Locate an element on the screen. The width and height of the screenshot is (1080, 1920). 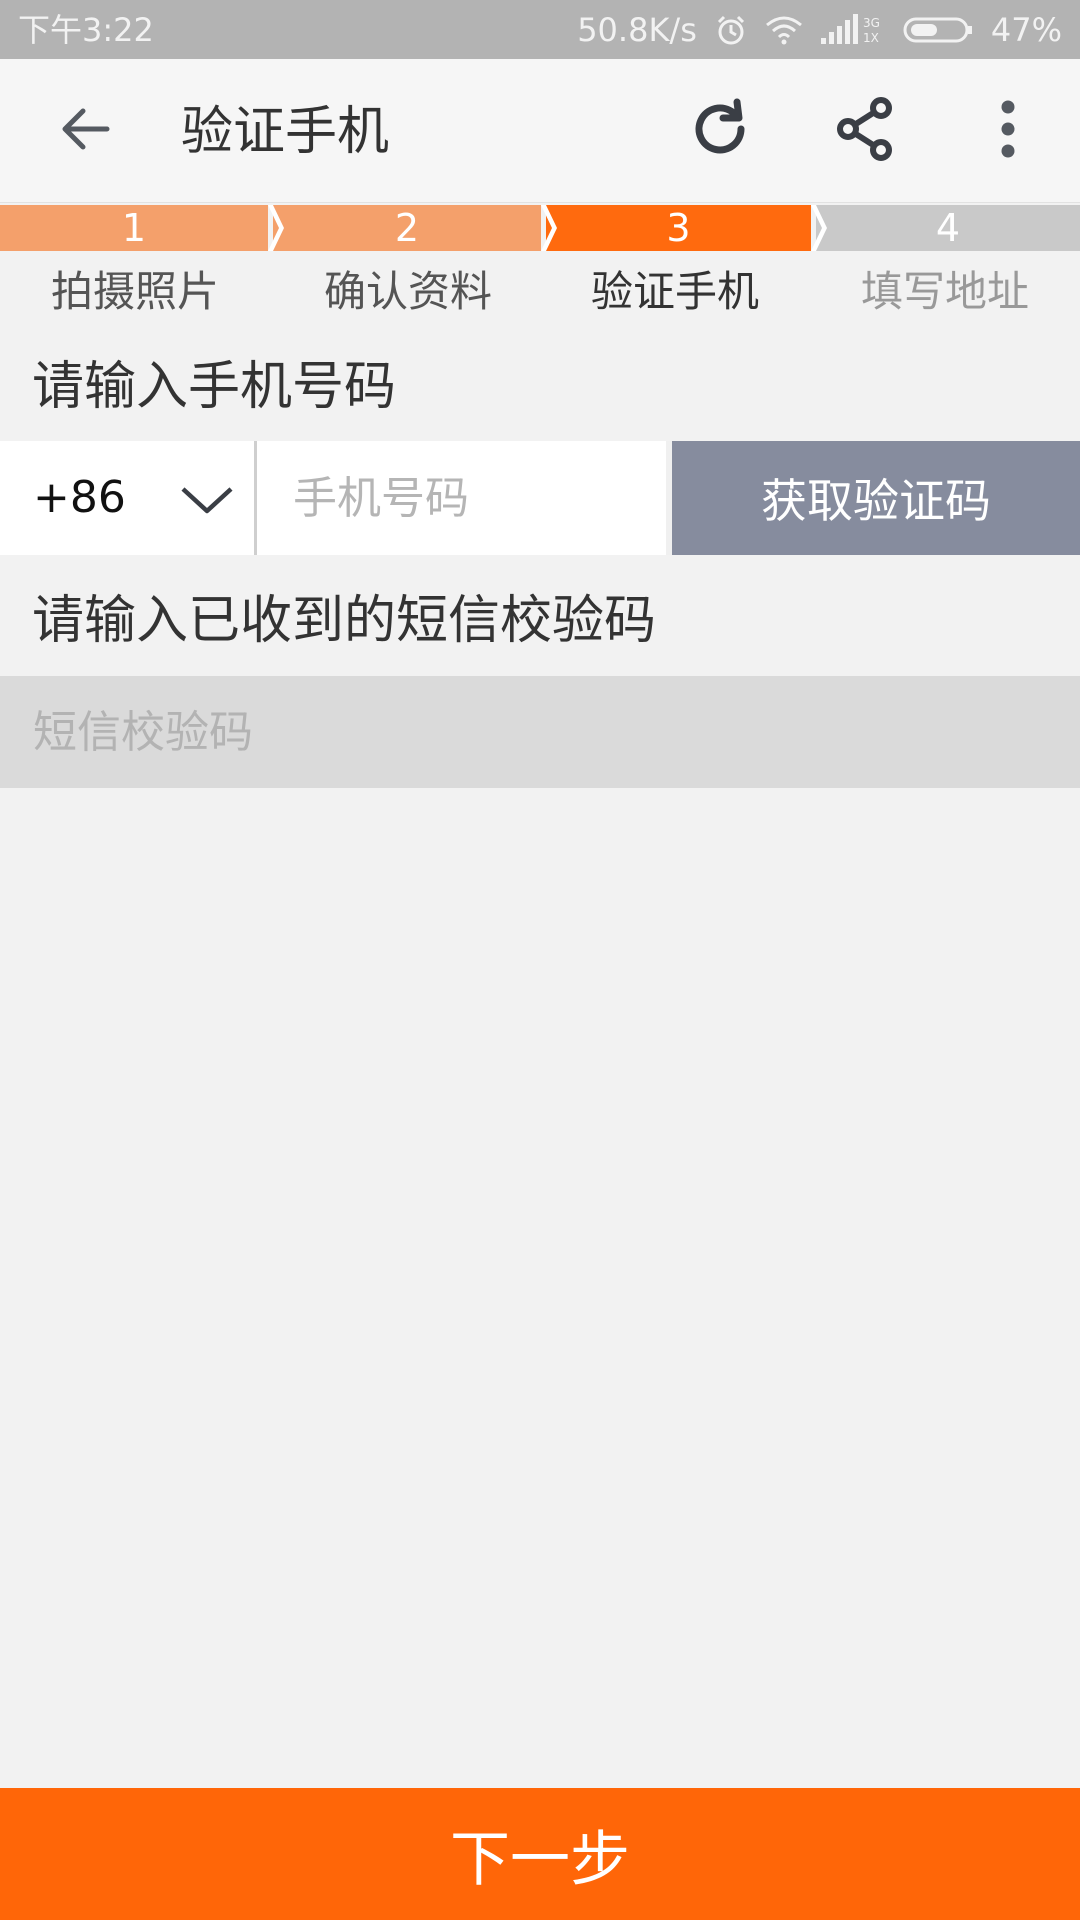
alarm-icon is located at coordinates (731, 30).